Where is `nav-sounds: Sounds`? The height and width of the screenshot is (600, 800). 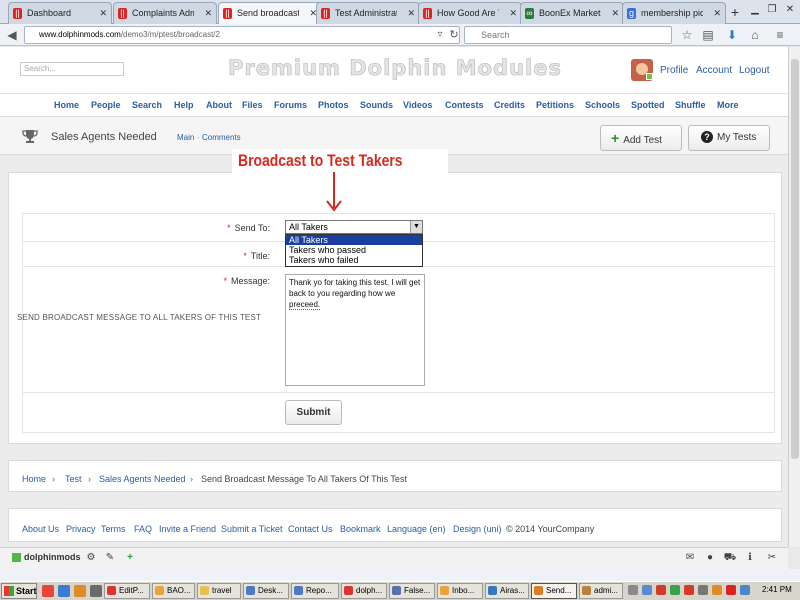
nav-sounds: Sounds is located at coordinates (376, 105).